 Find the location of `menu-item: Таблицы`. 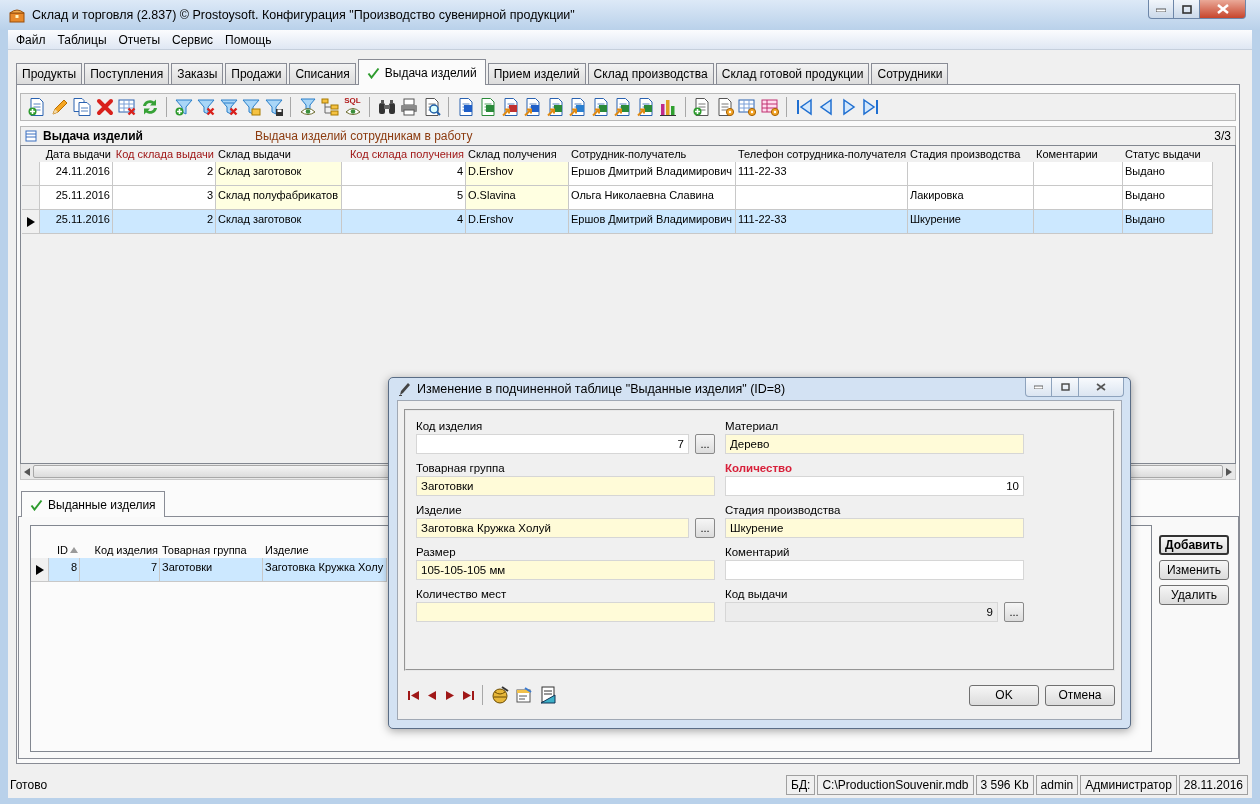

menu-item: Таблицы is located at coordinates (82, 39).